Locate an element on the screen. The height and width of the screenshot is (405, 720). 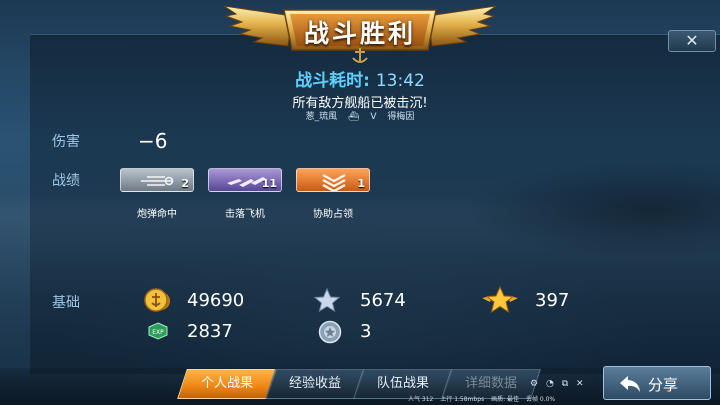
tab-experience-gain: 经验收益 is located at coordinates (315, 384).